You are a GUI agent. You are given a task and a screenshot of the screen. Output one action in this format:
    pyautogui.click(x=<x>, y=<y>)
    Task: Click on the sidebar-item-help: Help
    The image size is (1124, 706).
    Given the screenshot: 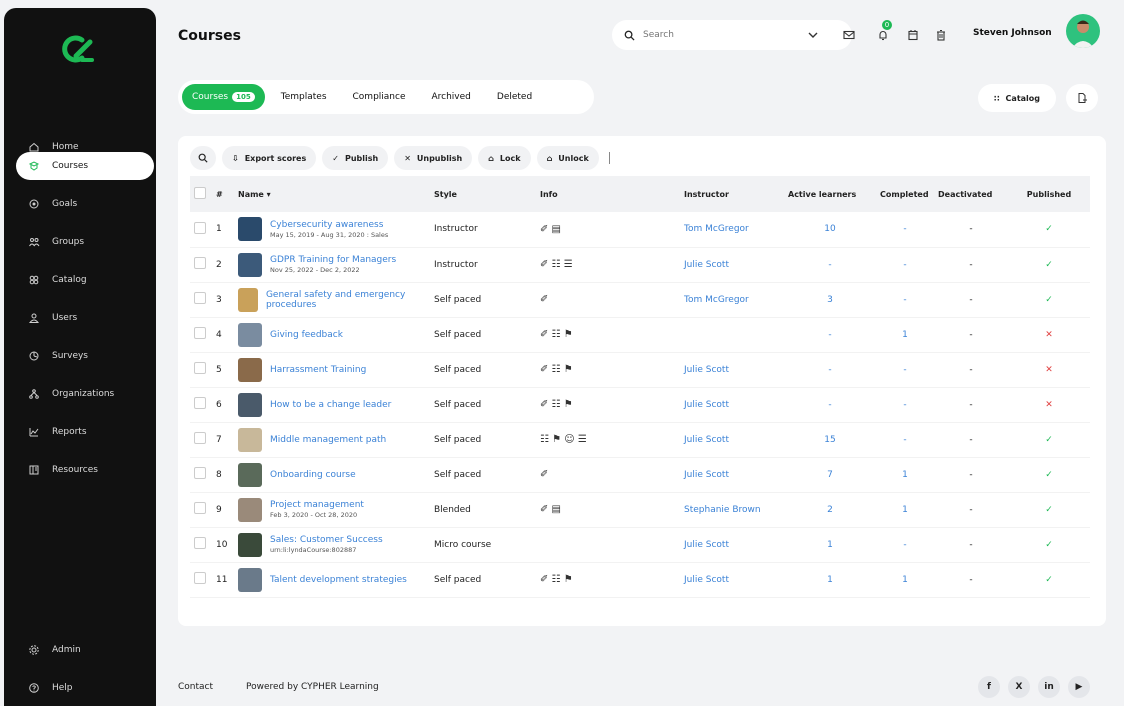 What is the action you would take?
    pyautogui.click(x=85, y=688)
    